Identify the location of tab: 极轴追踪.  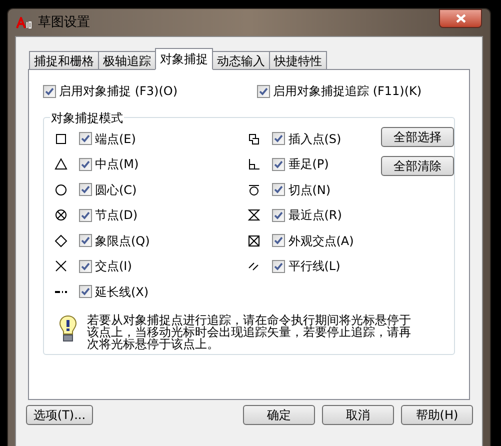
(127, 60).